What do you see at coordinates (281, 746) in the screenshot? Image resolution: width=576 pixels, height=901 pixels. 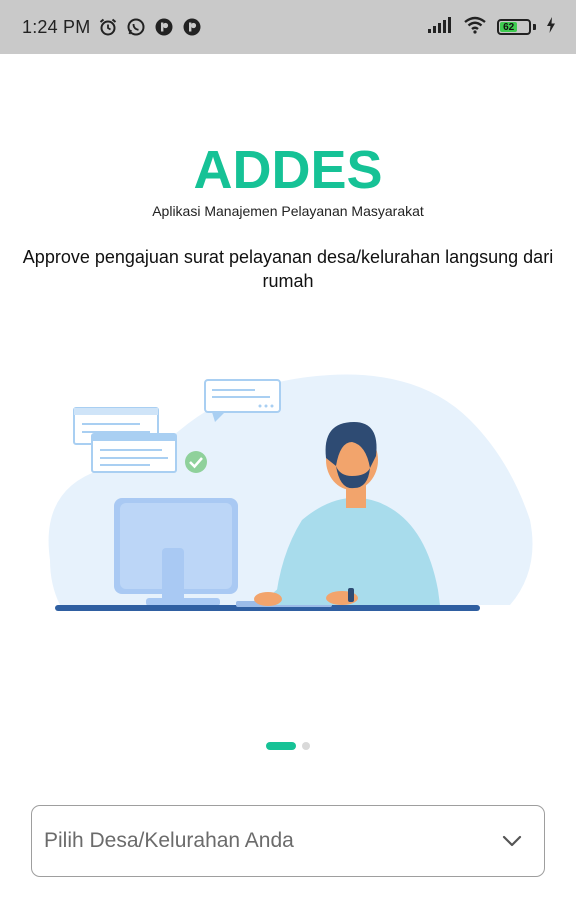 I see `pager-dot-active` at bounding box center [281, 746].